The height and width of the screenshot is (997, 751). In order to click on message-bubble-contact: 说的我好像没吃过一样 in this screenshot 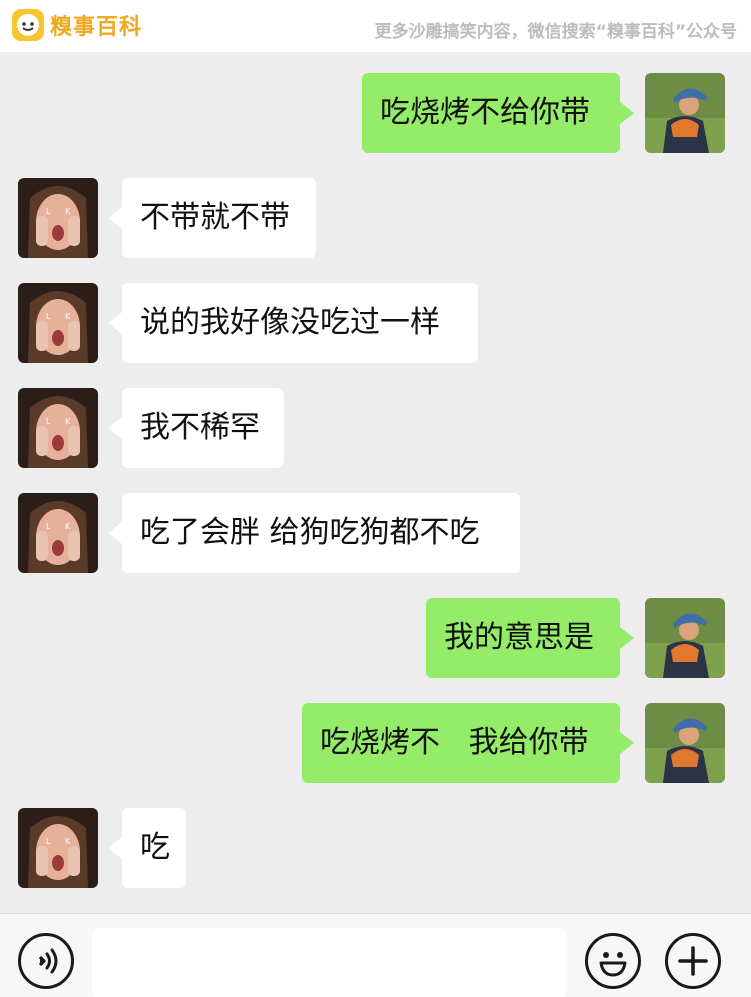, I will do `click(293, 323)`.